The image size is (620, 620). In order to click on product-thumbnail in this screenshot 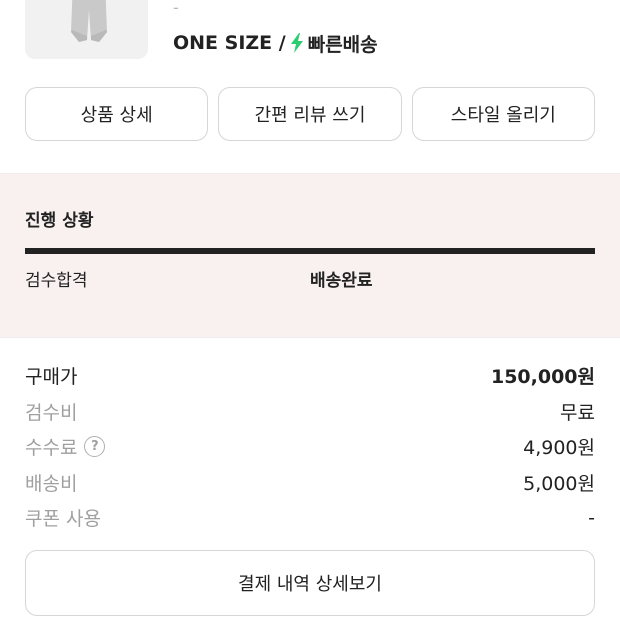, I will do `click(86, 29)`.